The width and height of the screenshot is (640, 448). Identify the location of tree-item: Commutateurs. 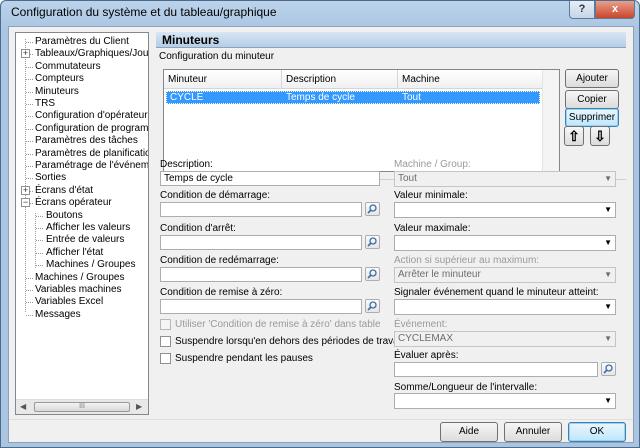
(68, 67).